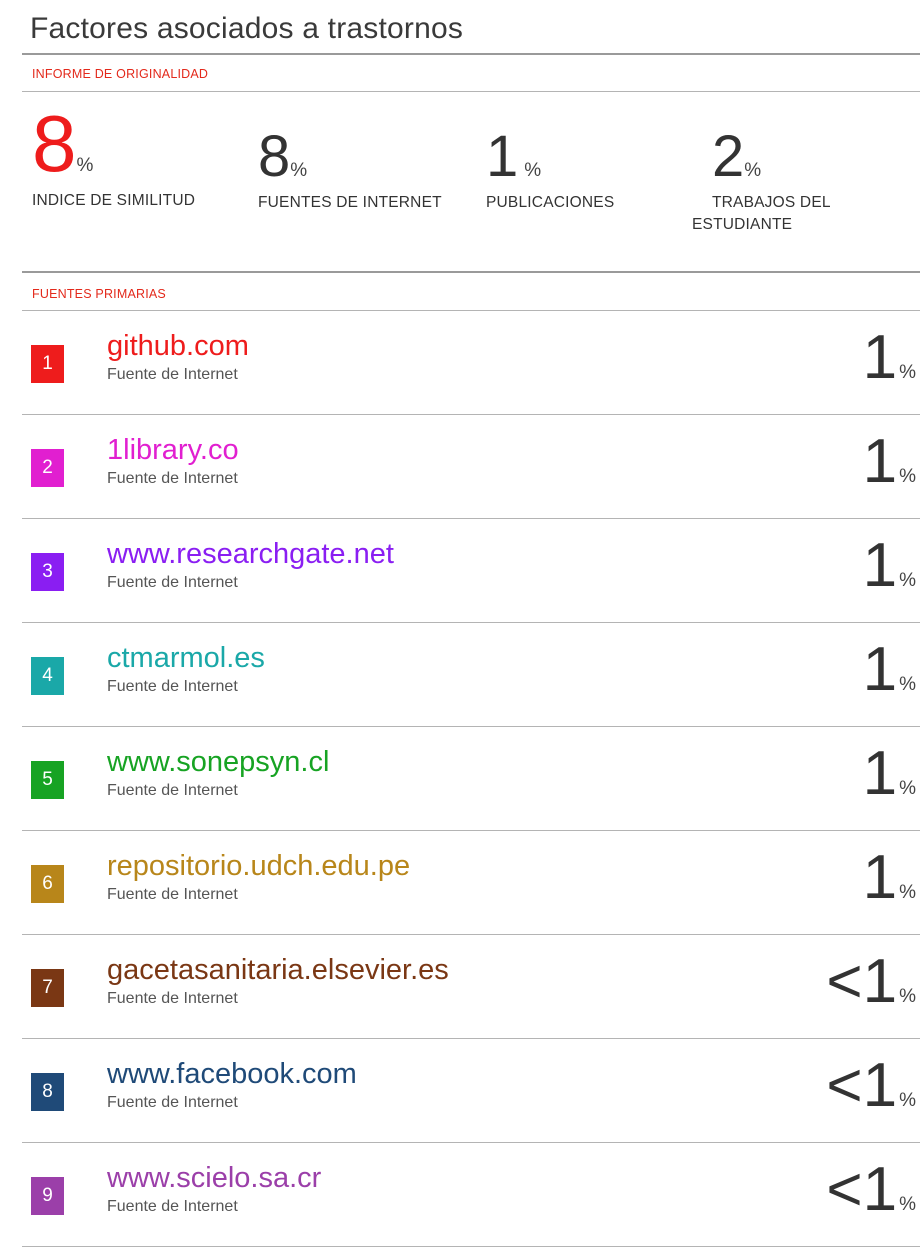  What do you see at coordinates (47, 780) in the screenshot?
I see `source-rank-badge: 5` at bounding box center [47, 780].